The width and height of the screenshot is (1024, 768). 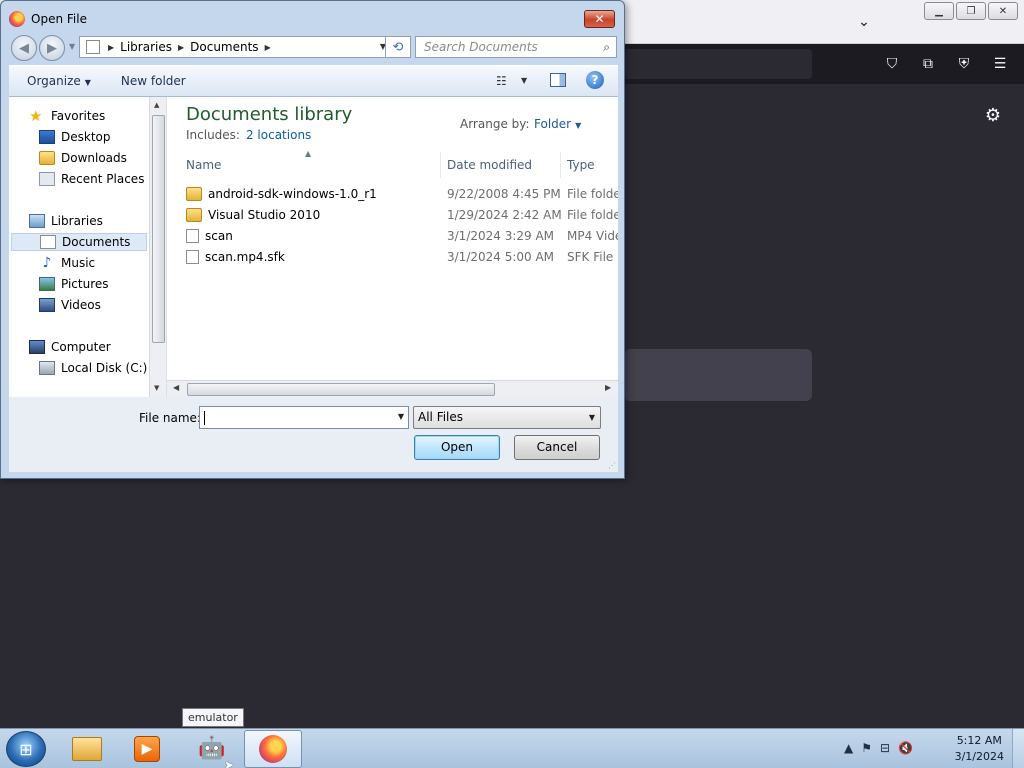 What do you see at coordinates (524, 80) in the screenshot?
I see `view-options-dropdown-icon: ▼` at bounding box center [524, 80].